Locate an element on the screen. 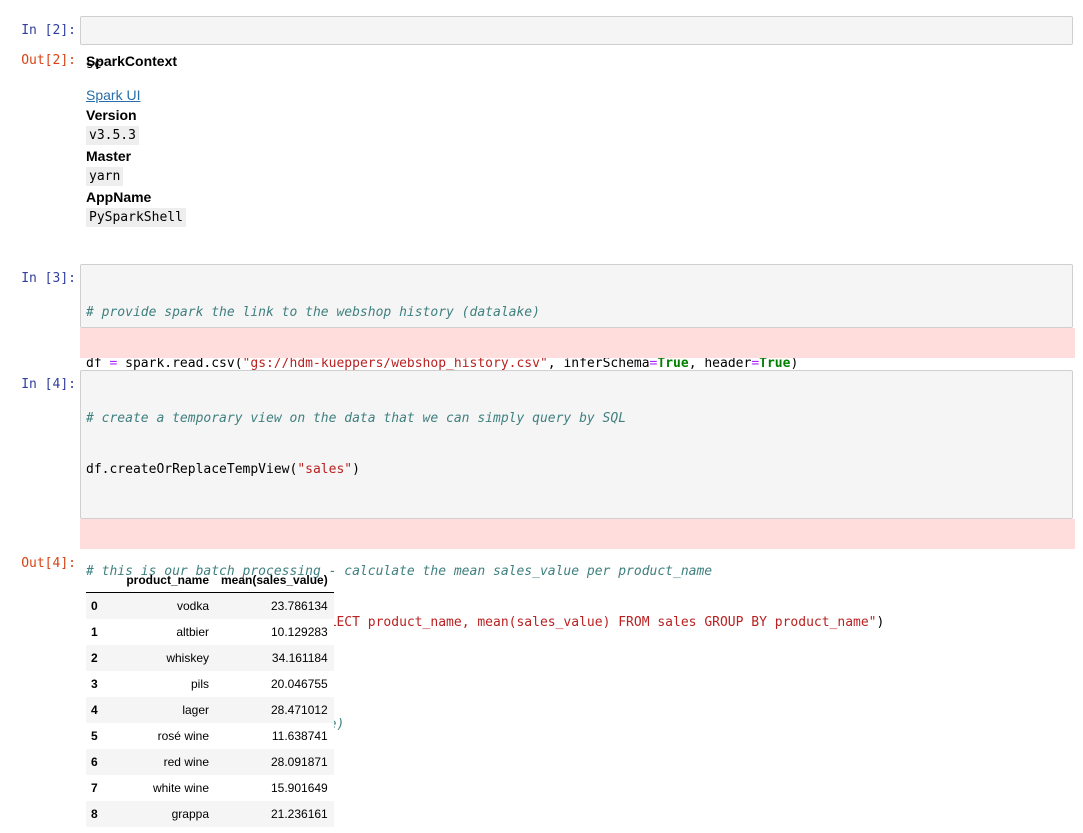 This screenshot has height=833, width=1083. row-index: 6 is located at coordinates (94, 762).